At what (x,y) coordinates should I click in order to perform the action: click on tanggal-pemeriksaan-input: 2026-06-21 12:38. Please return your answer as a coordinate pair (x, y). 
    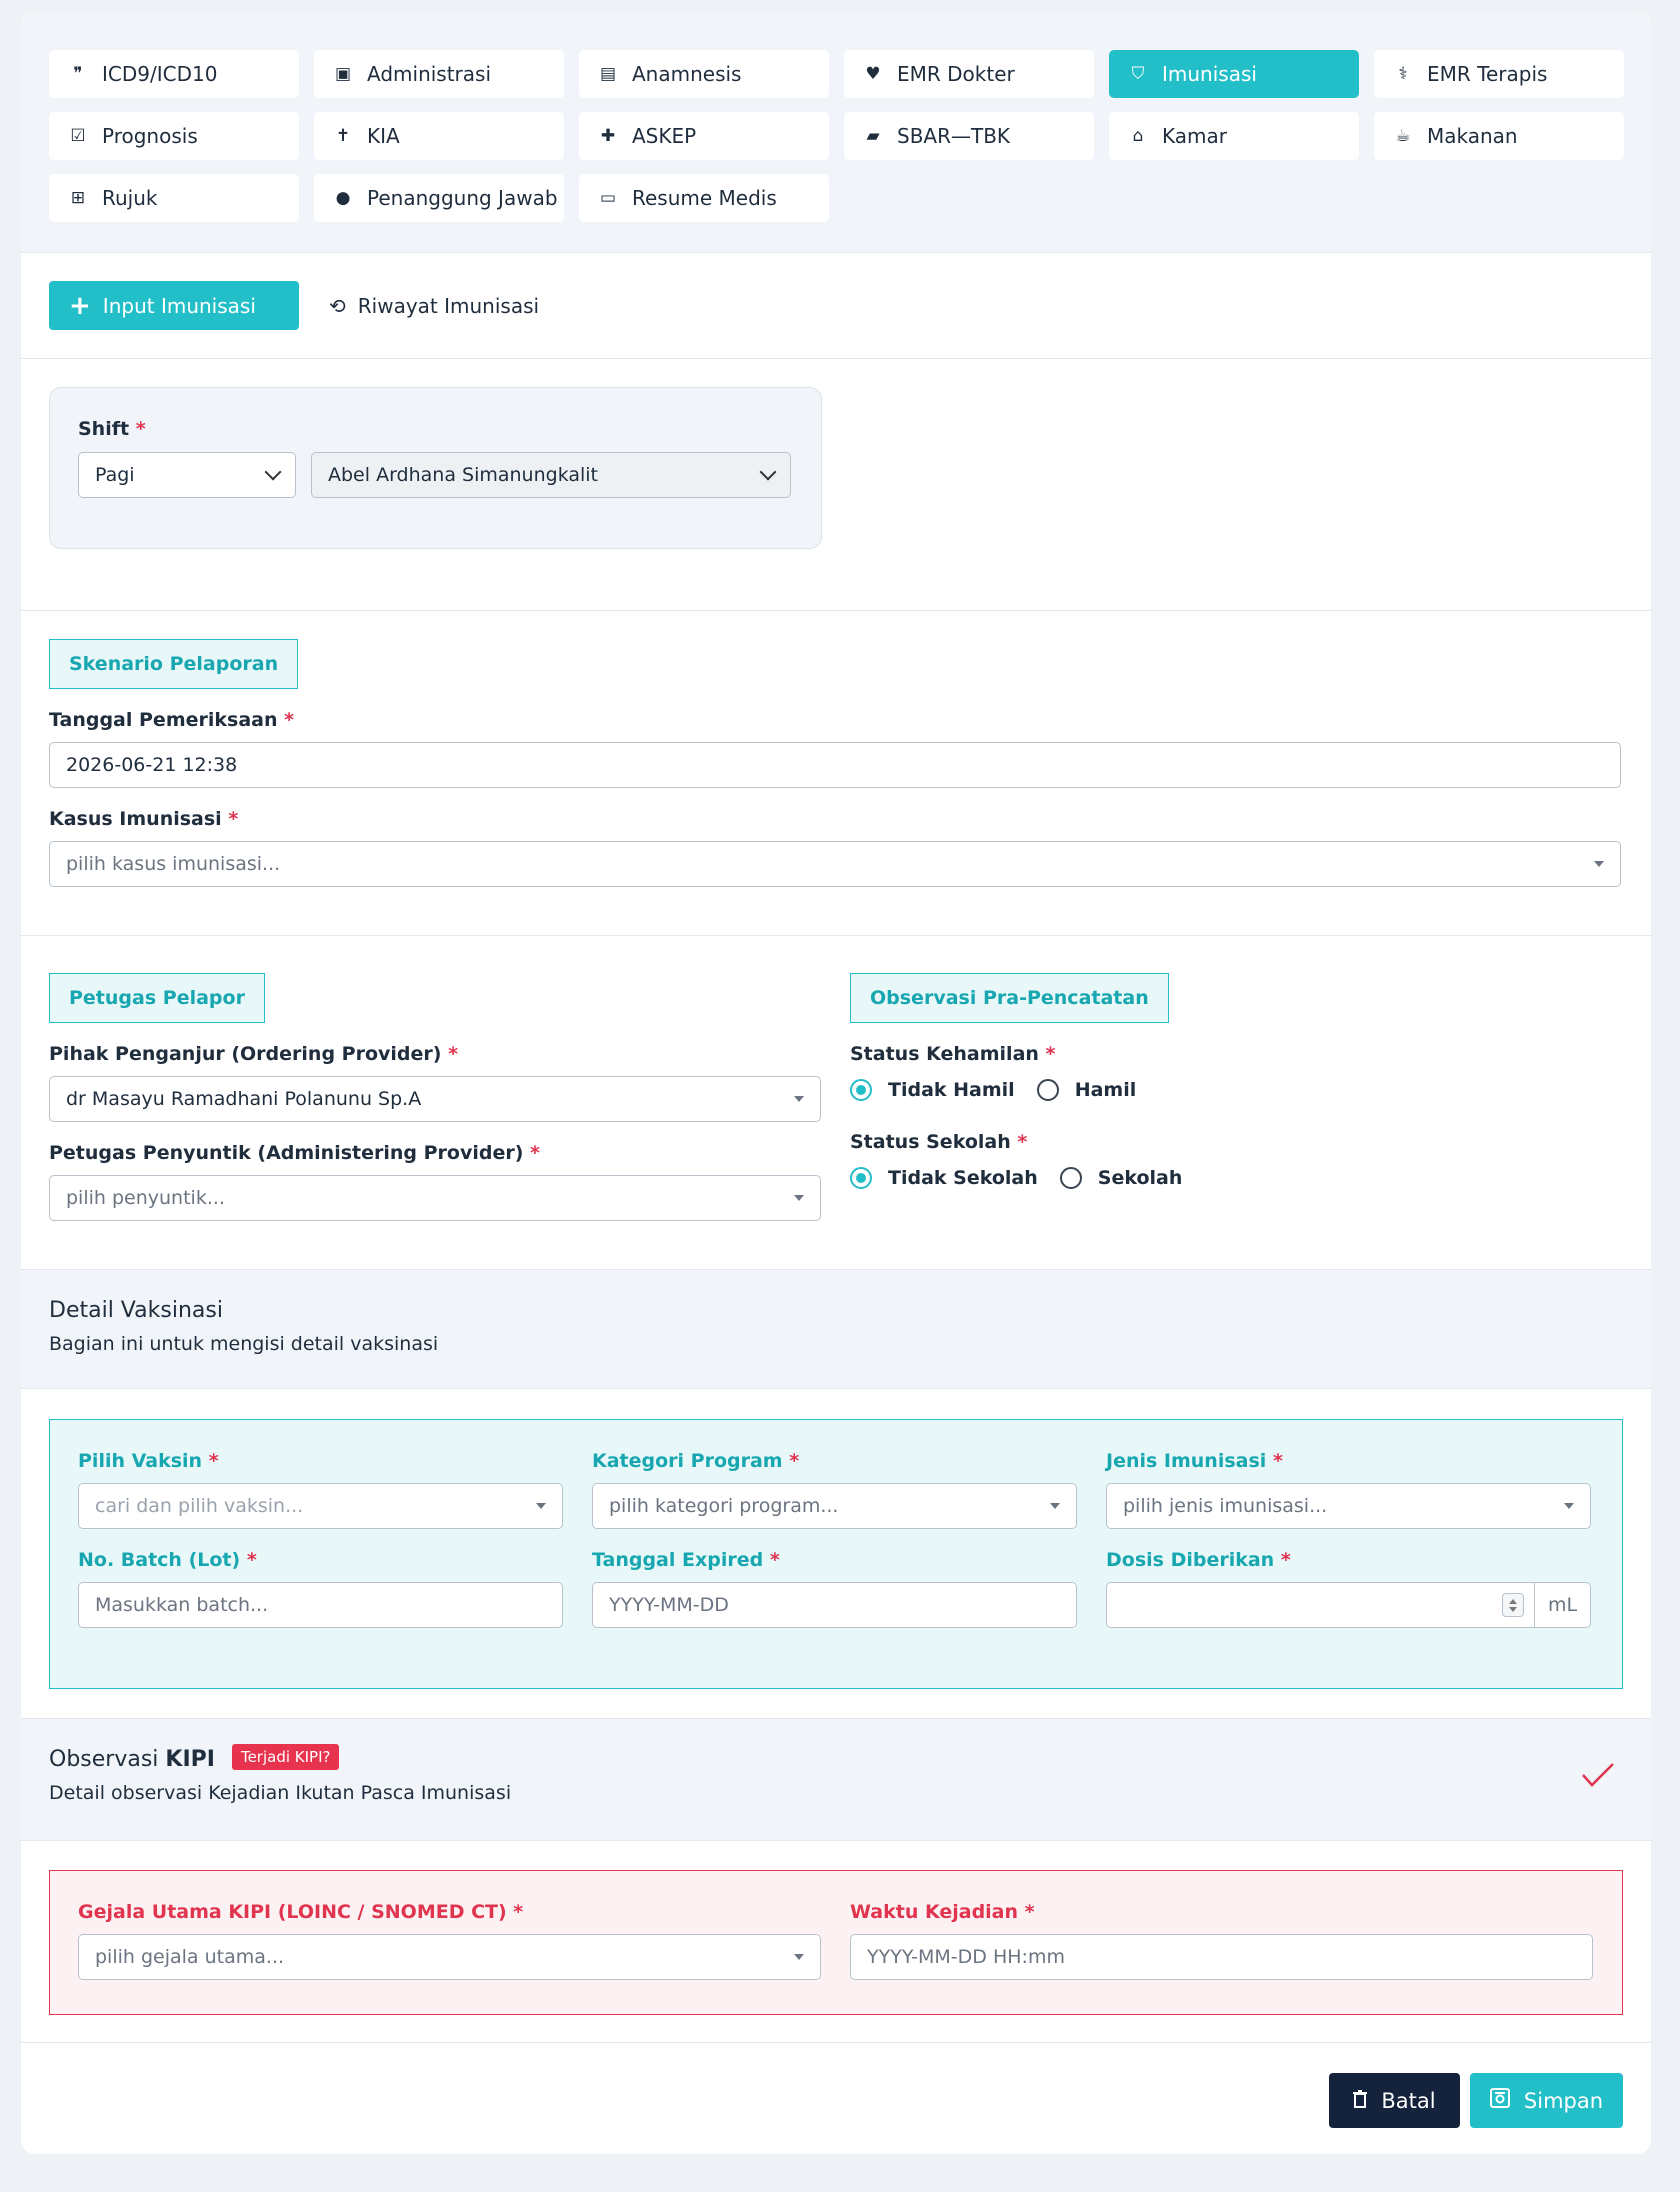
    Looking at the image, I should click on (835, 765).